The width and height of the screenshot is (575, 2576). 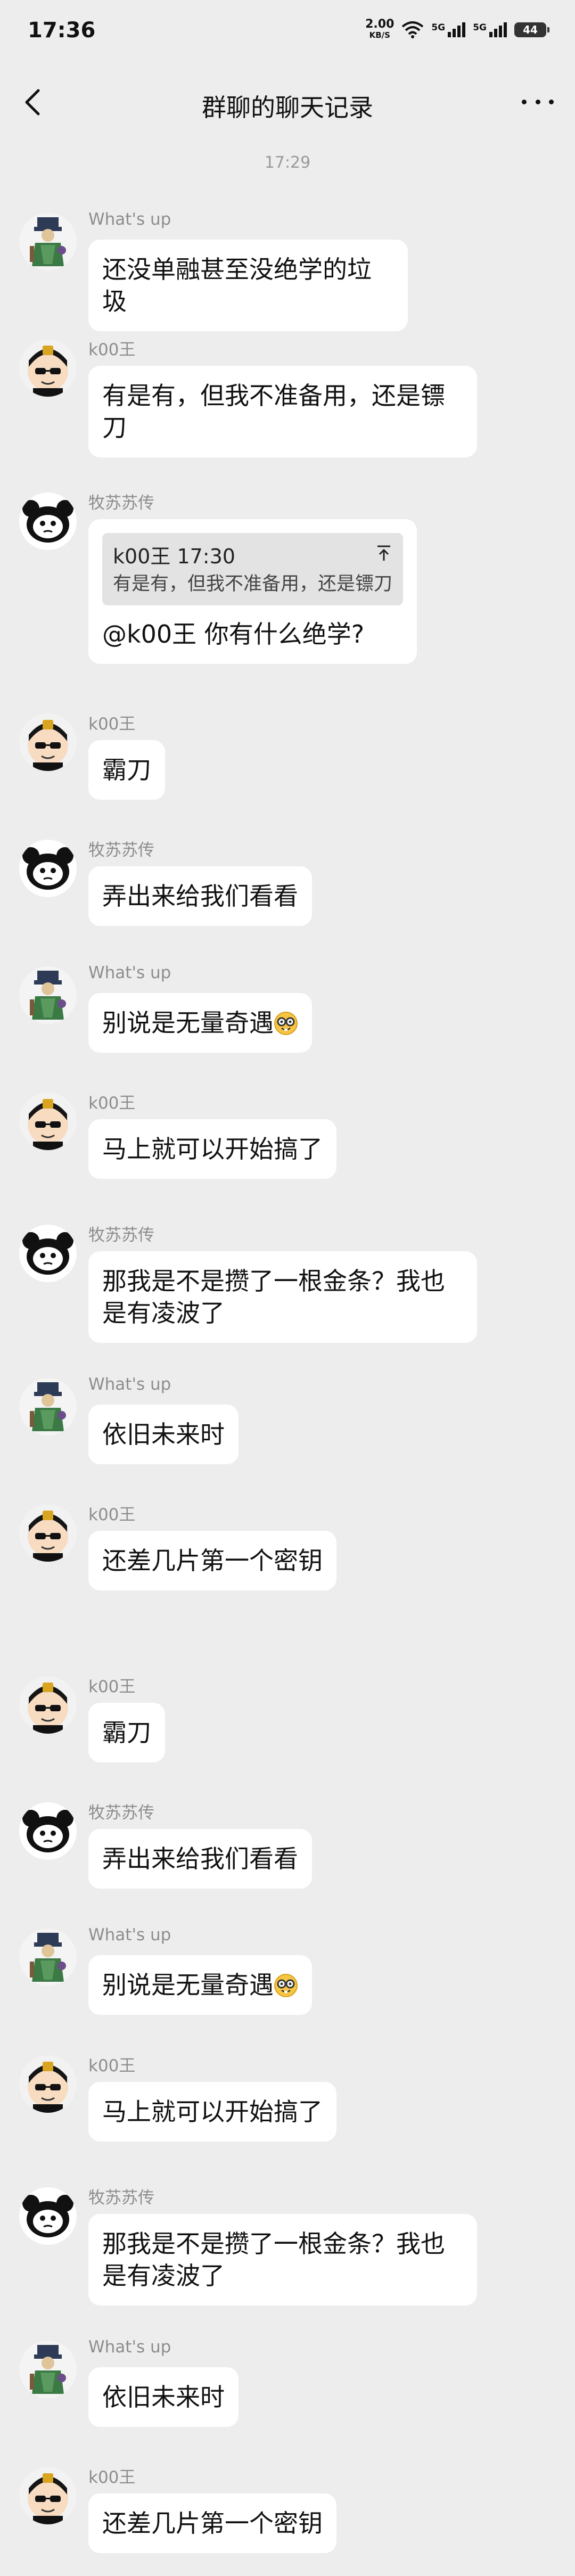 I want to click on status-time: 17:36, so click(x=62, y=30).